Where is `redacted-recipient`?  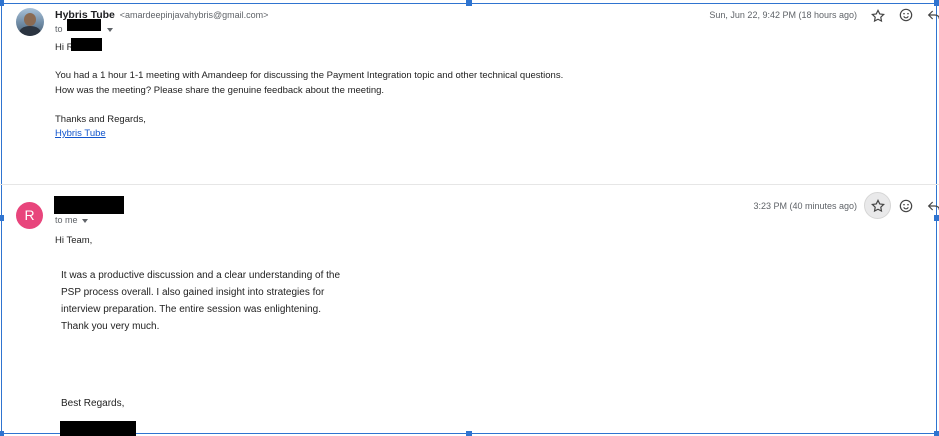
redacted-recipient is located at coordinates (84, 25).